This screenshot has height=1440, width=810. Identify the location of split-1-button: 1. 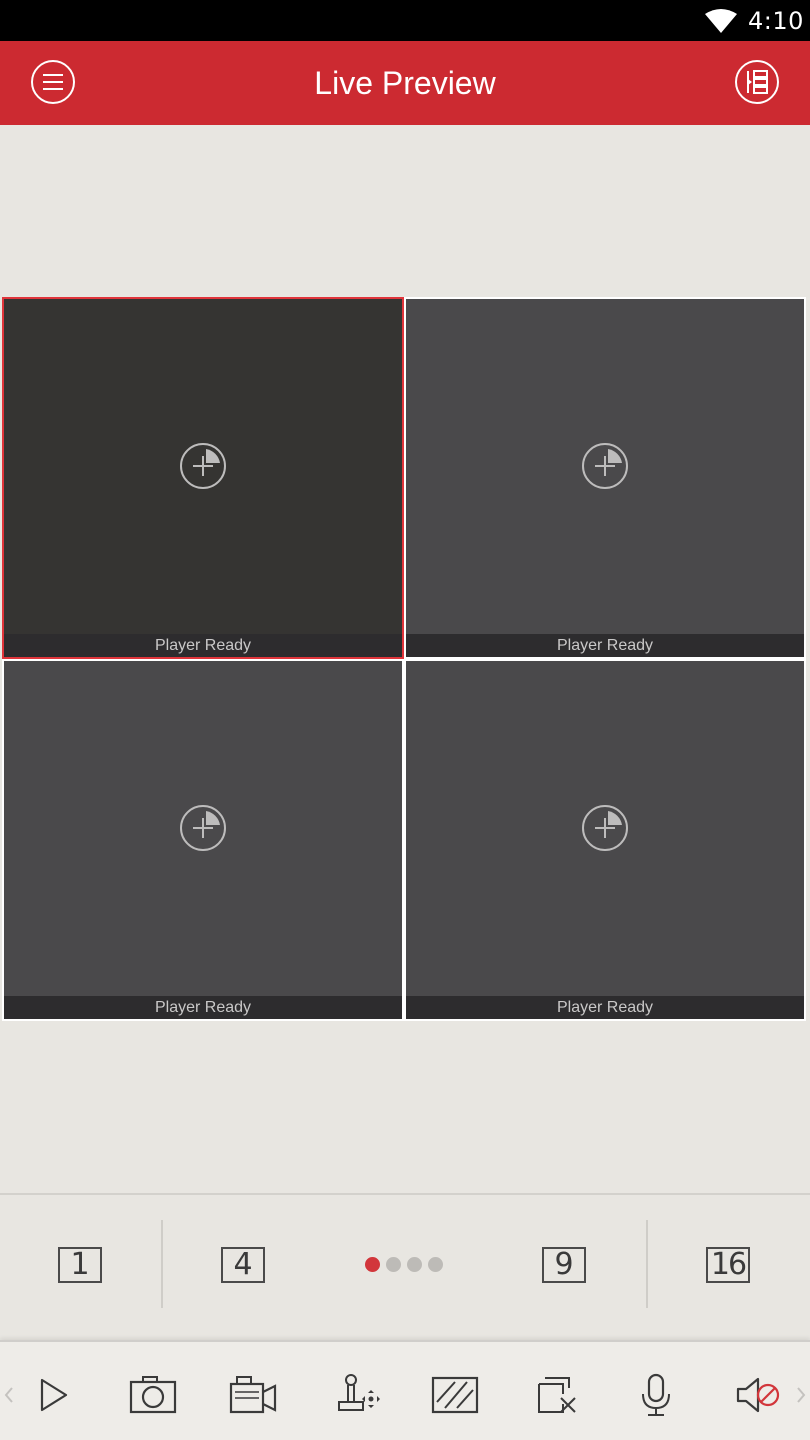
(80, 1265).